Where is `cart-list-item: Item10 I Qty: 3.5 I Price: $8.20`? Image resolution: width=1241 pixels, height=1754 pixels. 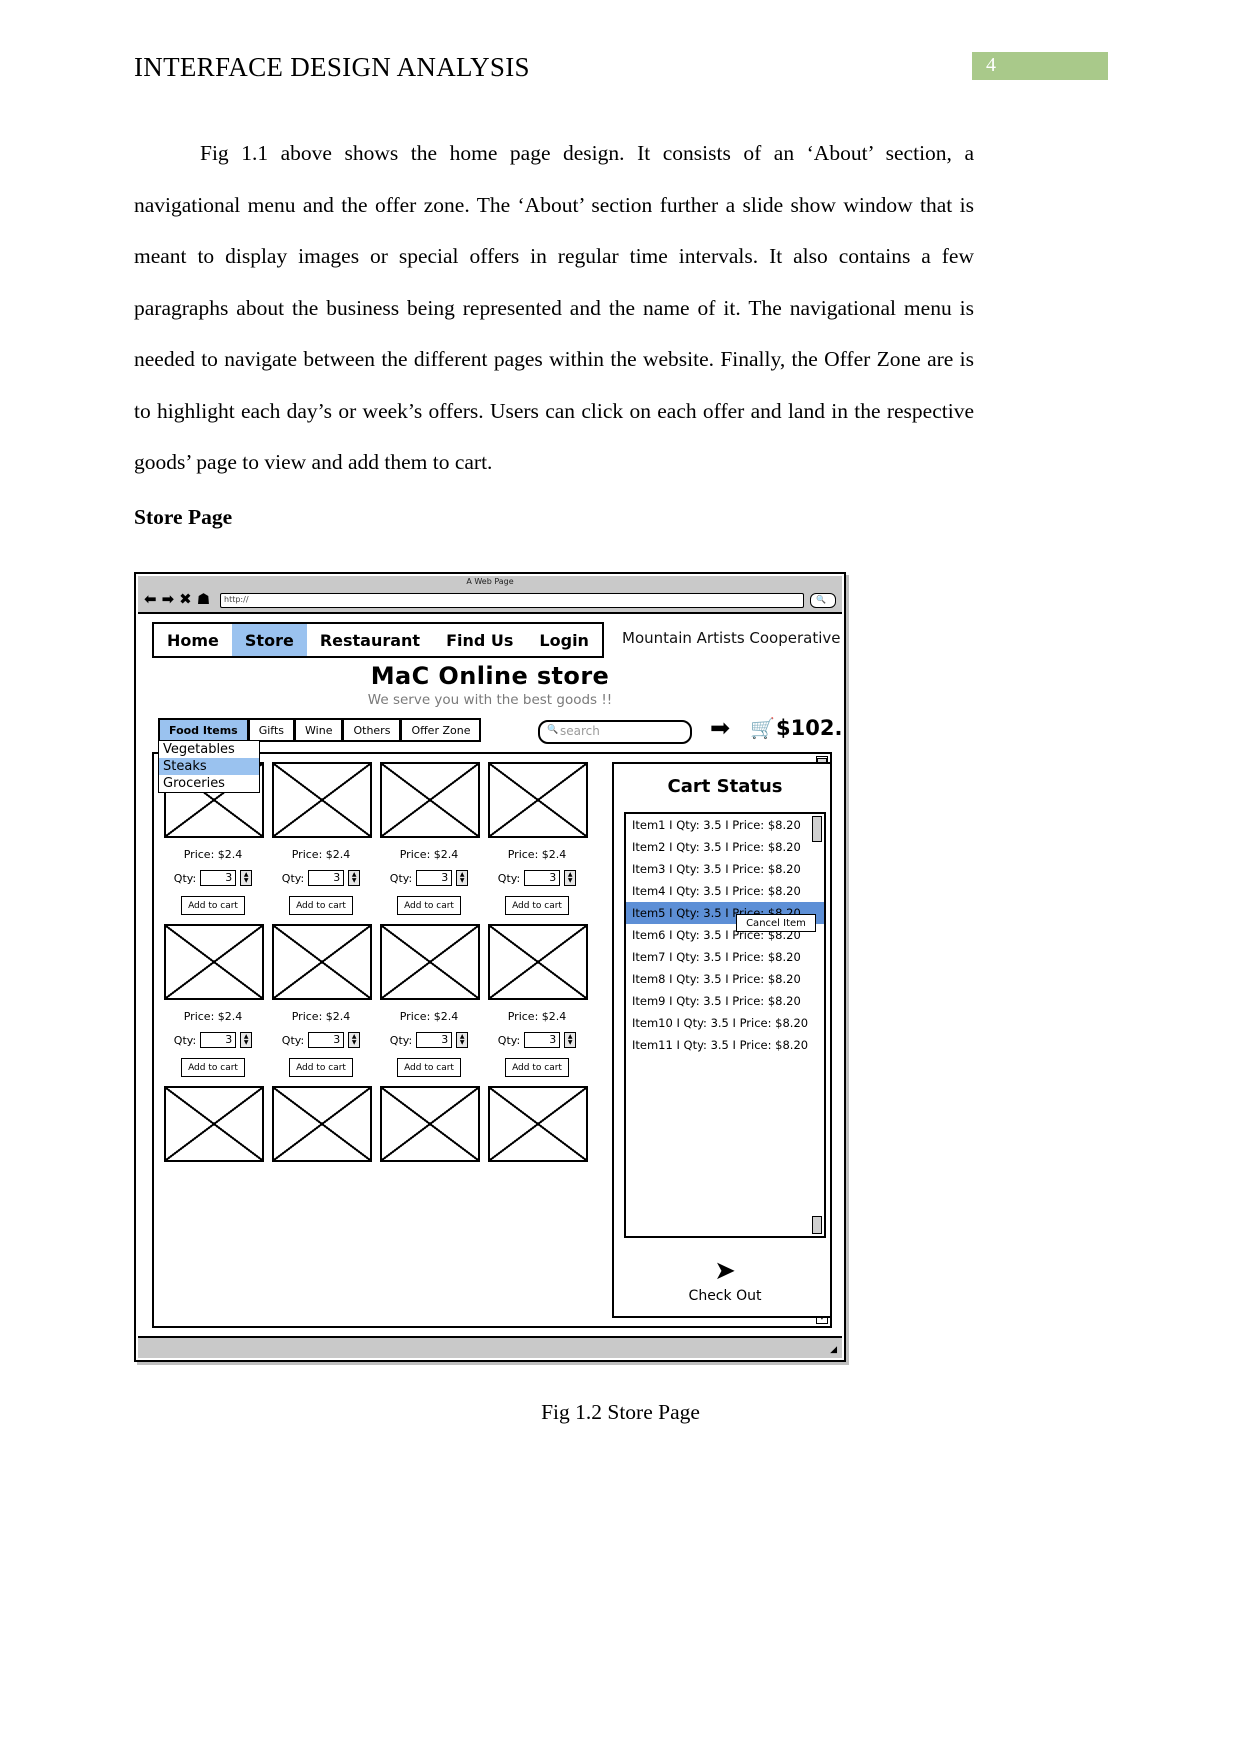
cart-list-item: Item10 I Qty: 3.5 I Price: $8.20 is located at coordinates (725, 1023).